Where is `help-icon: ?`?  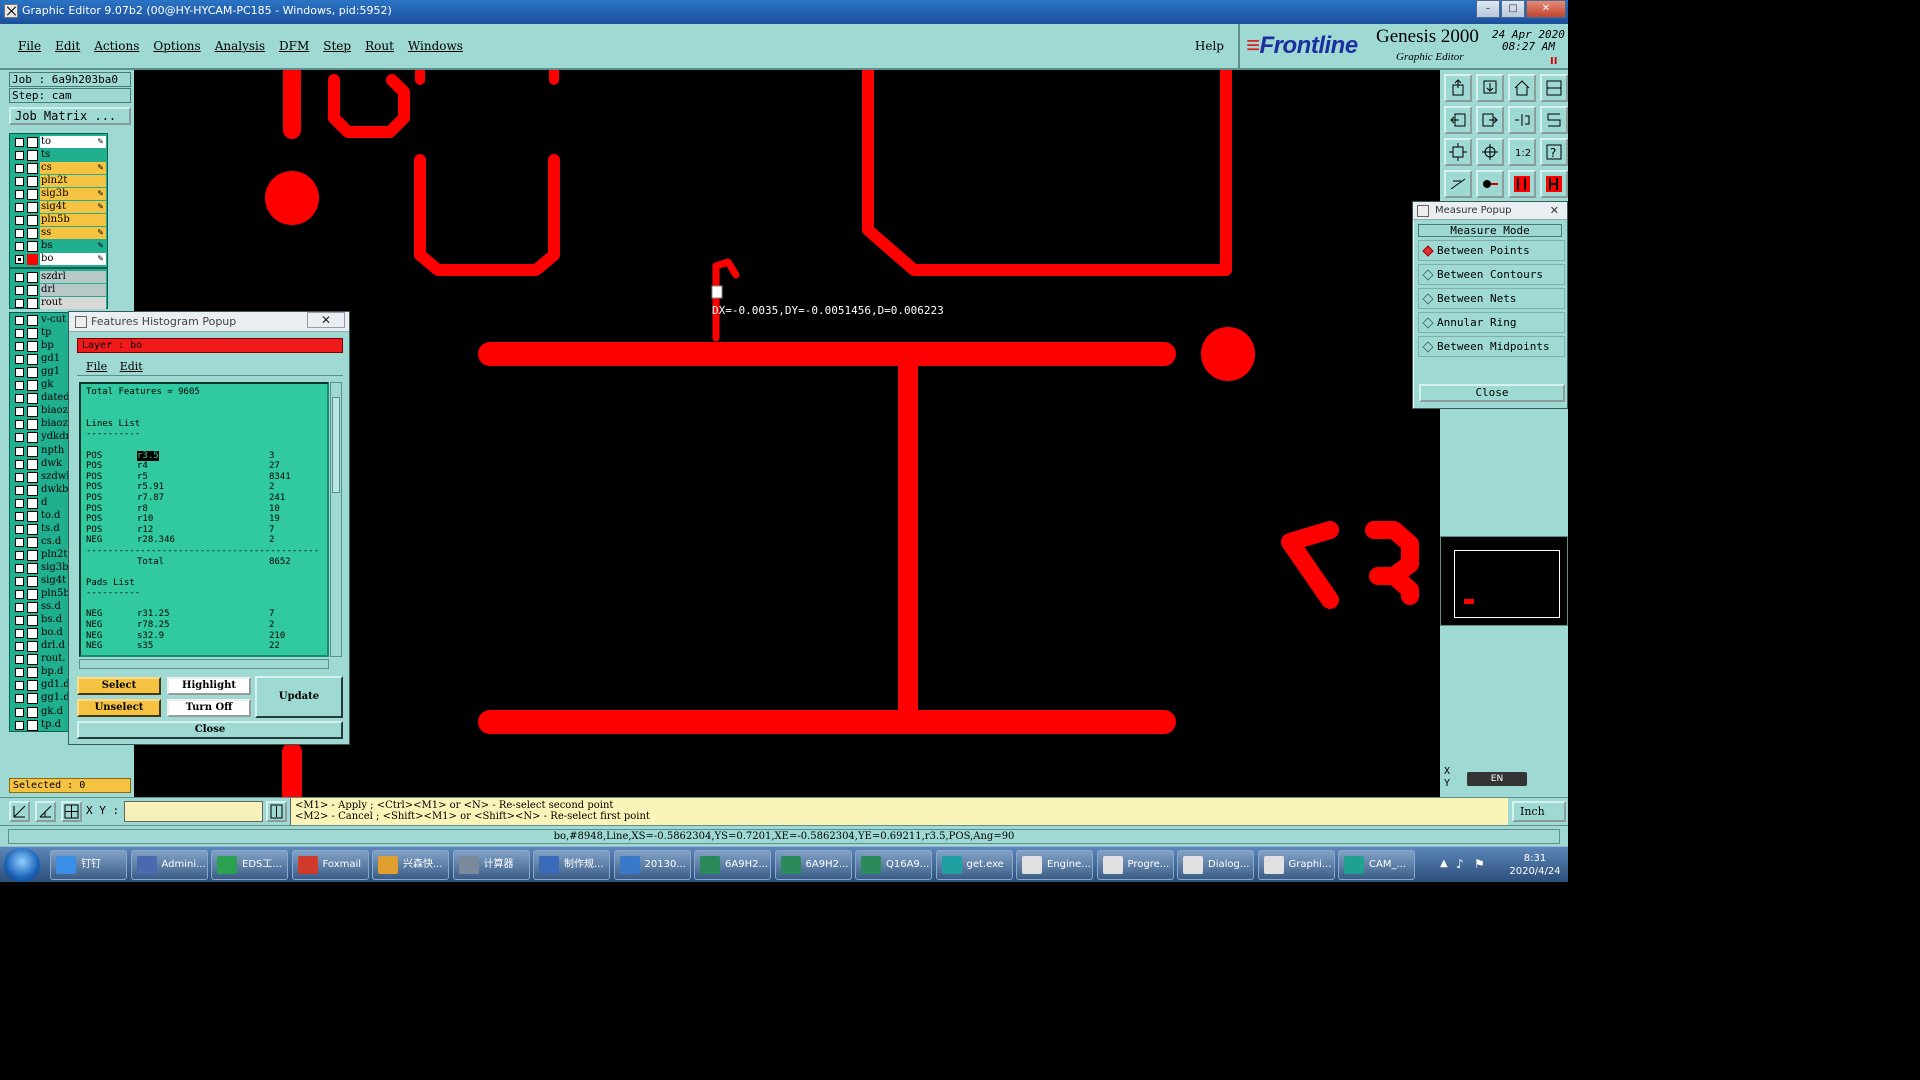
help-icon: ? is located at coordinates (1554, 152).